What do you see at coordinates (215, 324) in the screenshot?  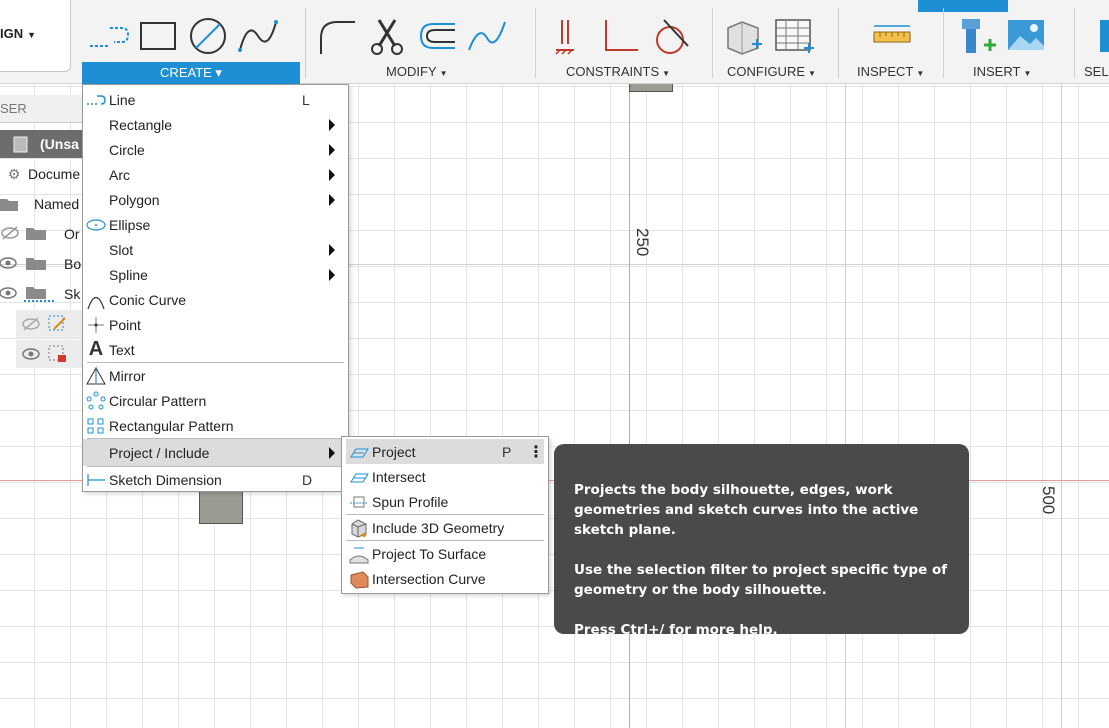 I see `menu-item-point: Point` at bounding box center [215, 324].